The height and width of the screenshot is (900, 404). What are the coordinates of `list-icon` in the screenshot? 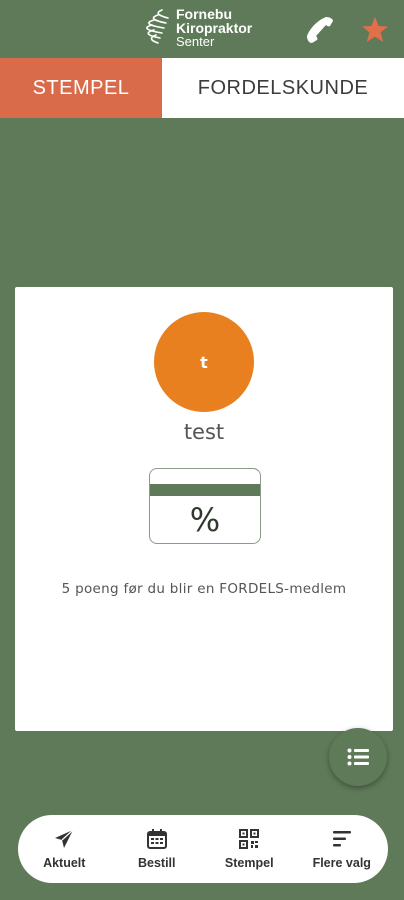 It's located at (358, 757).